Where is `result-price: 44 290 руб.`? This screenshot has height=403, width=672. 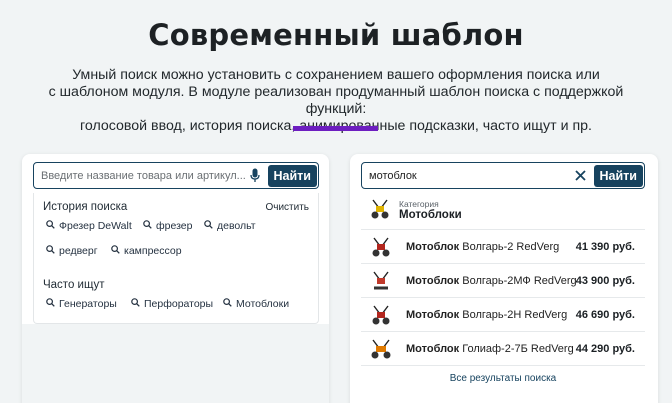
result-price: 44 290 руб. is located at coordinates (605, 348).